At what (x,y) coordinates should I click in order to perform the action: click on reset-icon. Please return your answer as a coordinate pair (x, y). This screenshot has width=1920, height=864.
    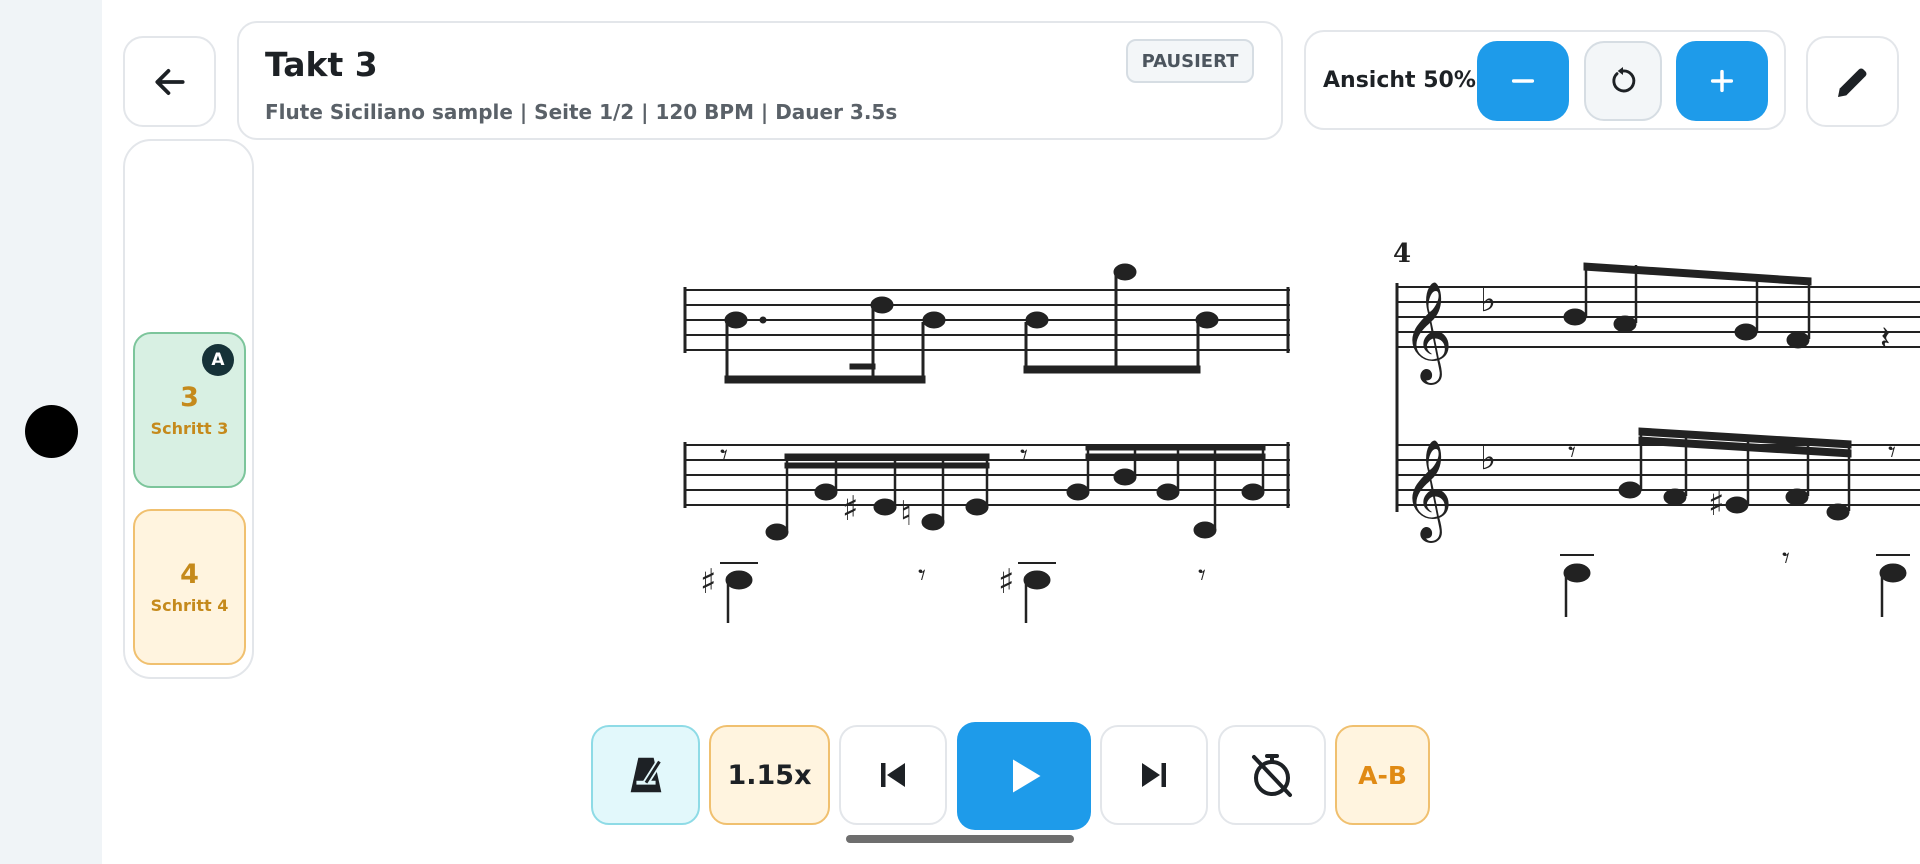
    Looking at the image, I should click on (1624, 80).